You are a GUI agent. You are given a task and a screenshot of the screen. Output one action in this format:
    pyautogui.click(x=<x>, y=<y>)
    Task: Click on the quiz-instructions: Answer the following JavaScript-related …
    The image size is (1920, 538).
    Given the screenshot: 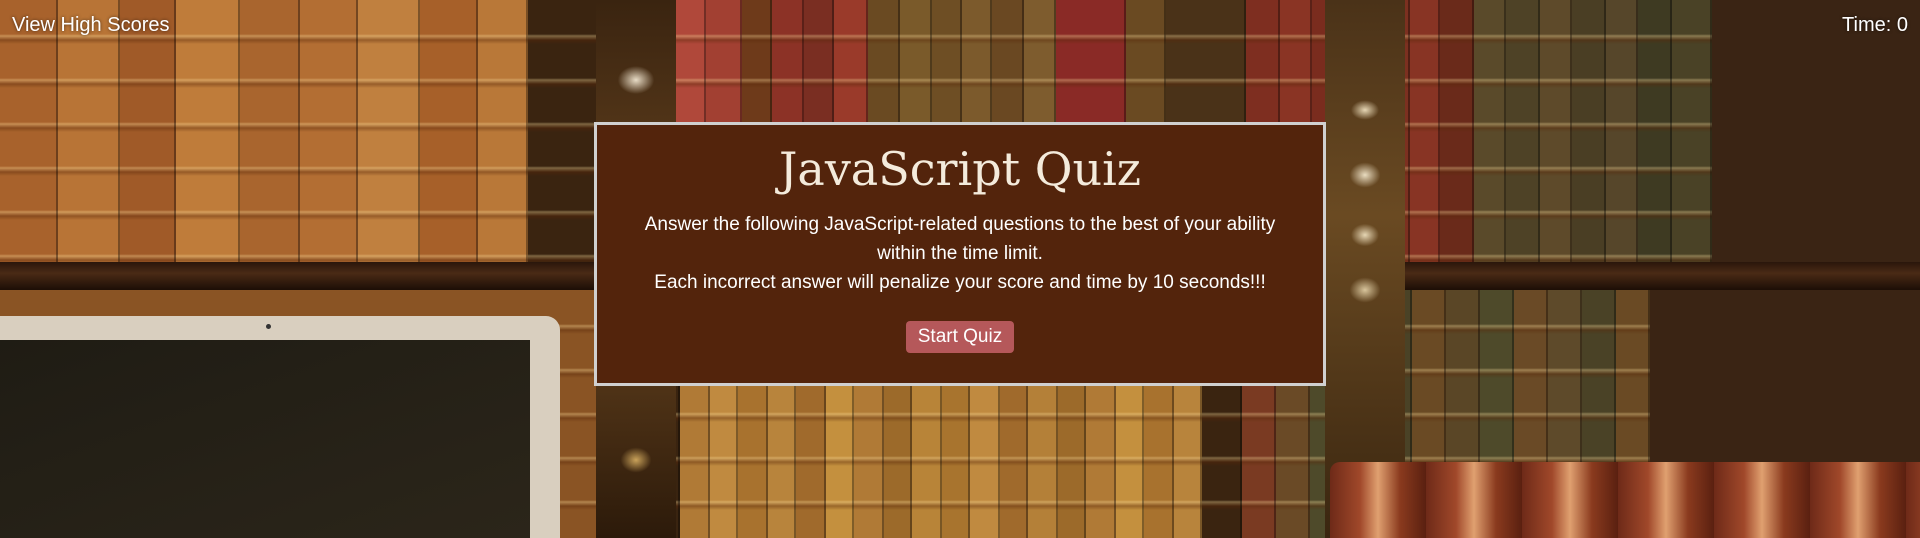 What is the action you would take?
    pyautogui.click(x=960, y=253)
    